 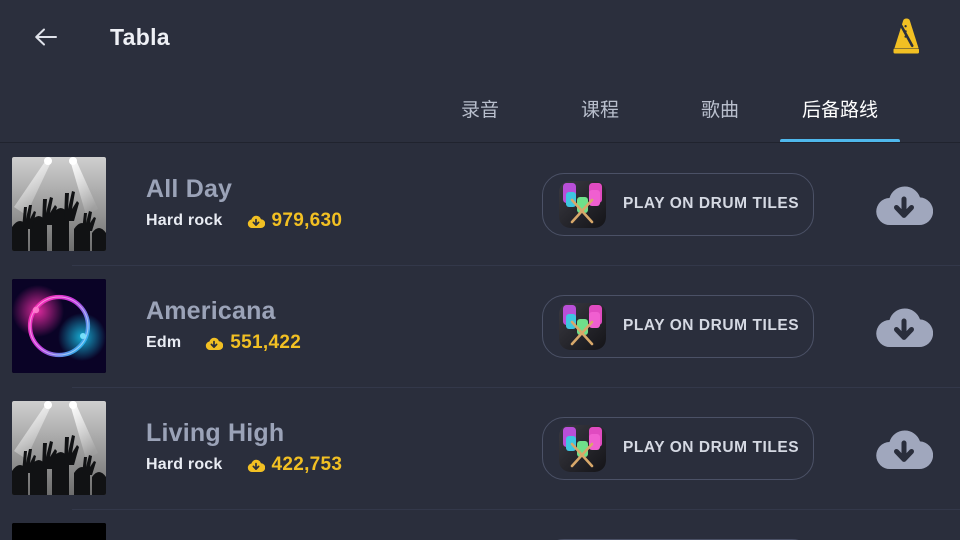 What do you see at coordinates (266, 343) in the screenshot?
I see `download-count: 551,422` at bounding box center [266, 343].